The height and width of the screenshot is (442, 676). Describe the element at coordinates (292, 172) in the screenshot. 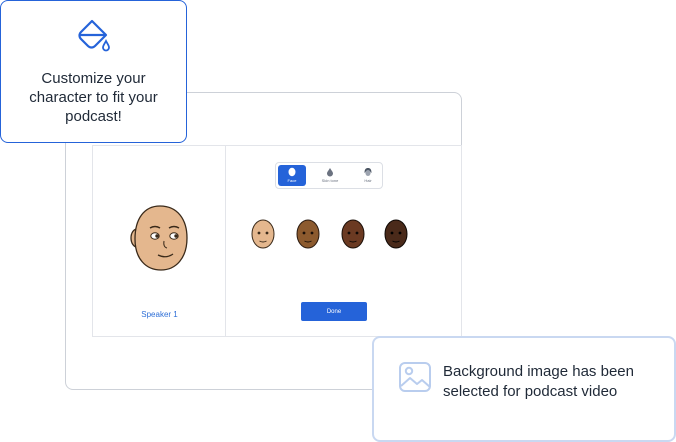

I see `face-icon` at that location.